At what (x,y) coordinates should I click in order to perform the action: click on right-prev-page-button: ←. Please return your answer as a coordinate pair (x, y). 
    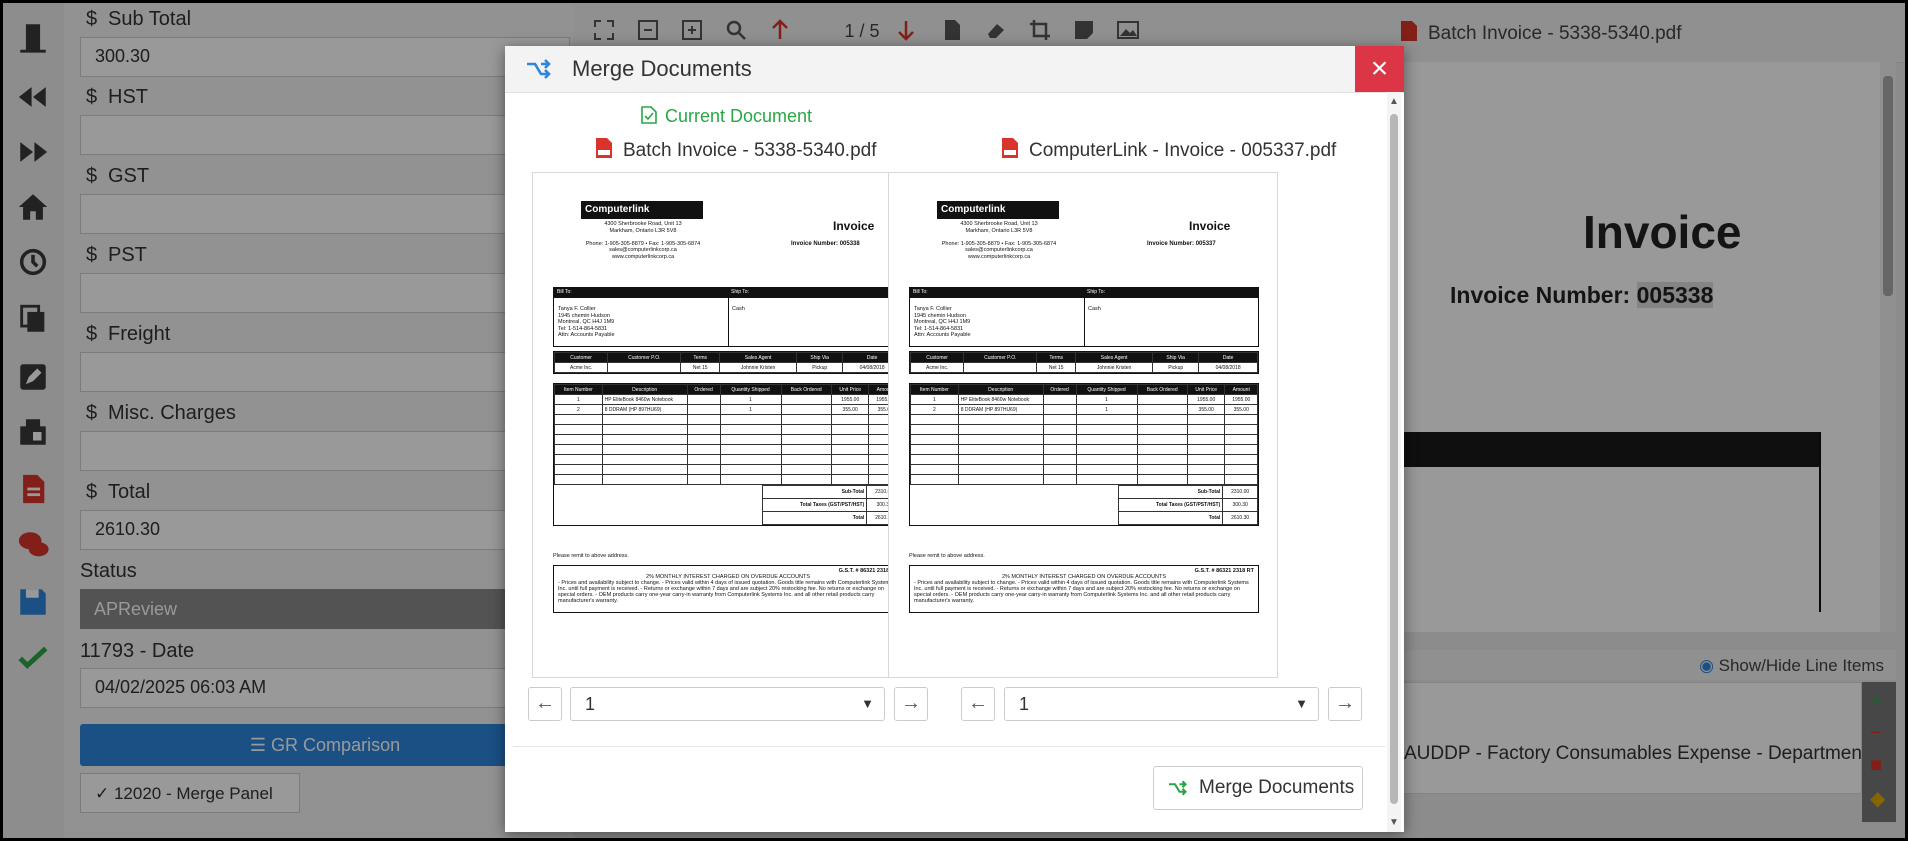
    Looking at the image, I should click on (978, 704).